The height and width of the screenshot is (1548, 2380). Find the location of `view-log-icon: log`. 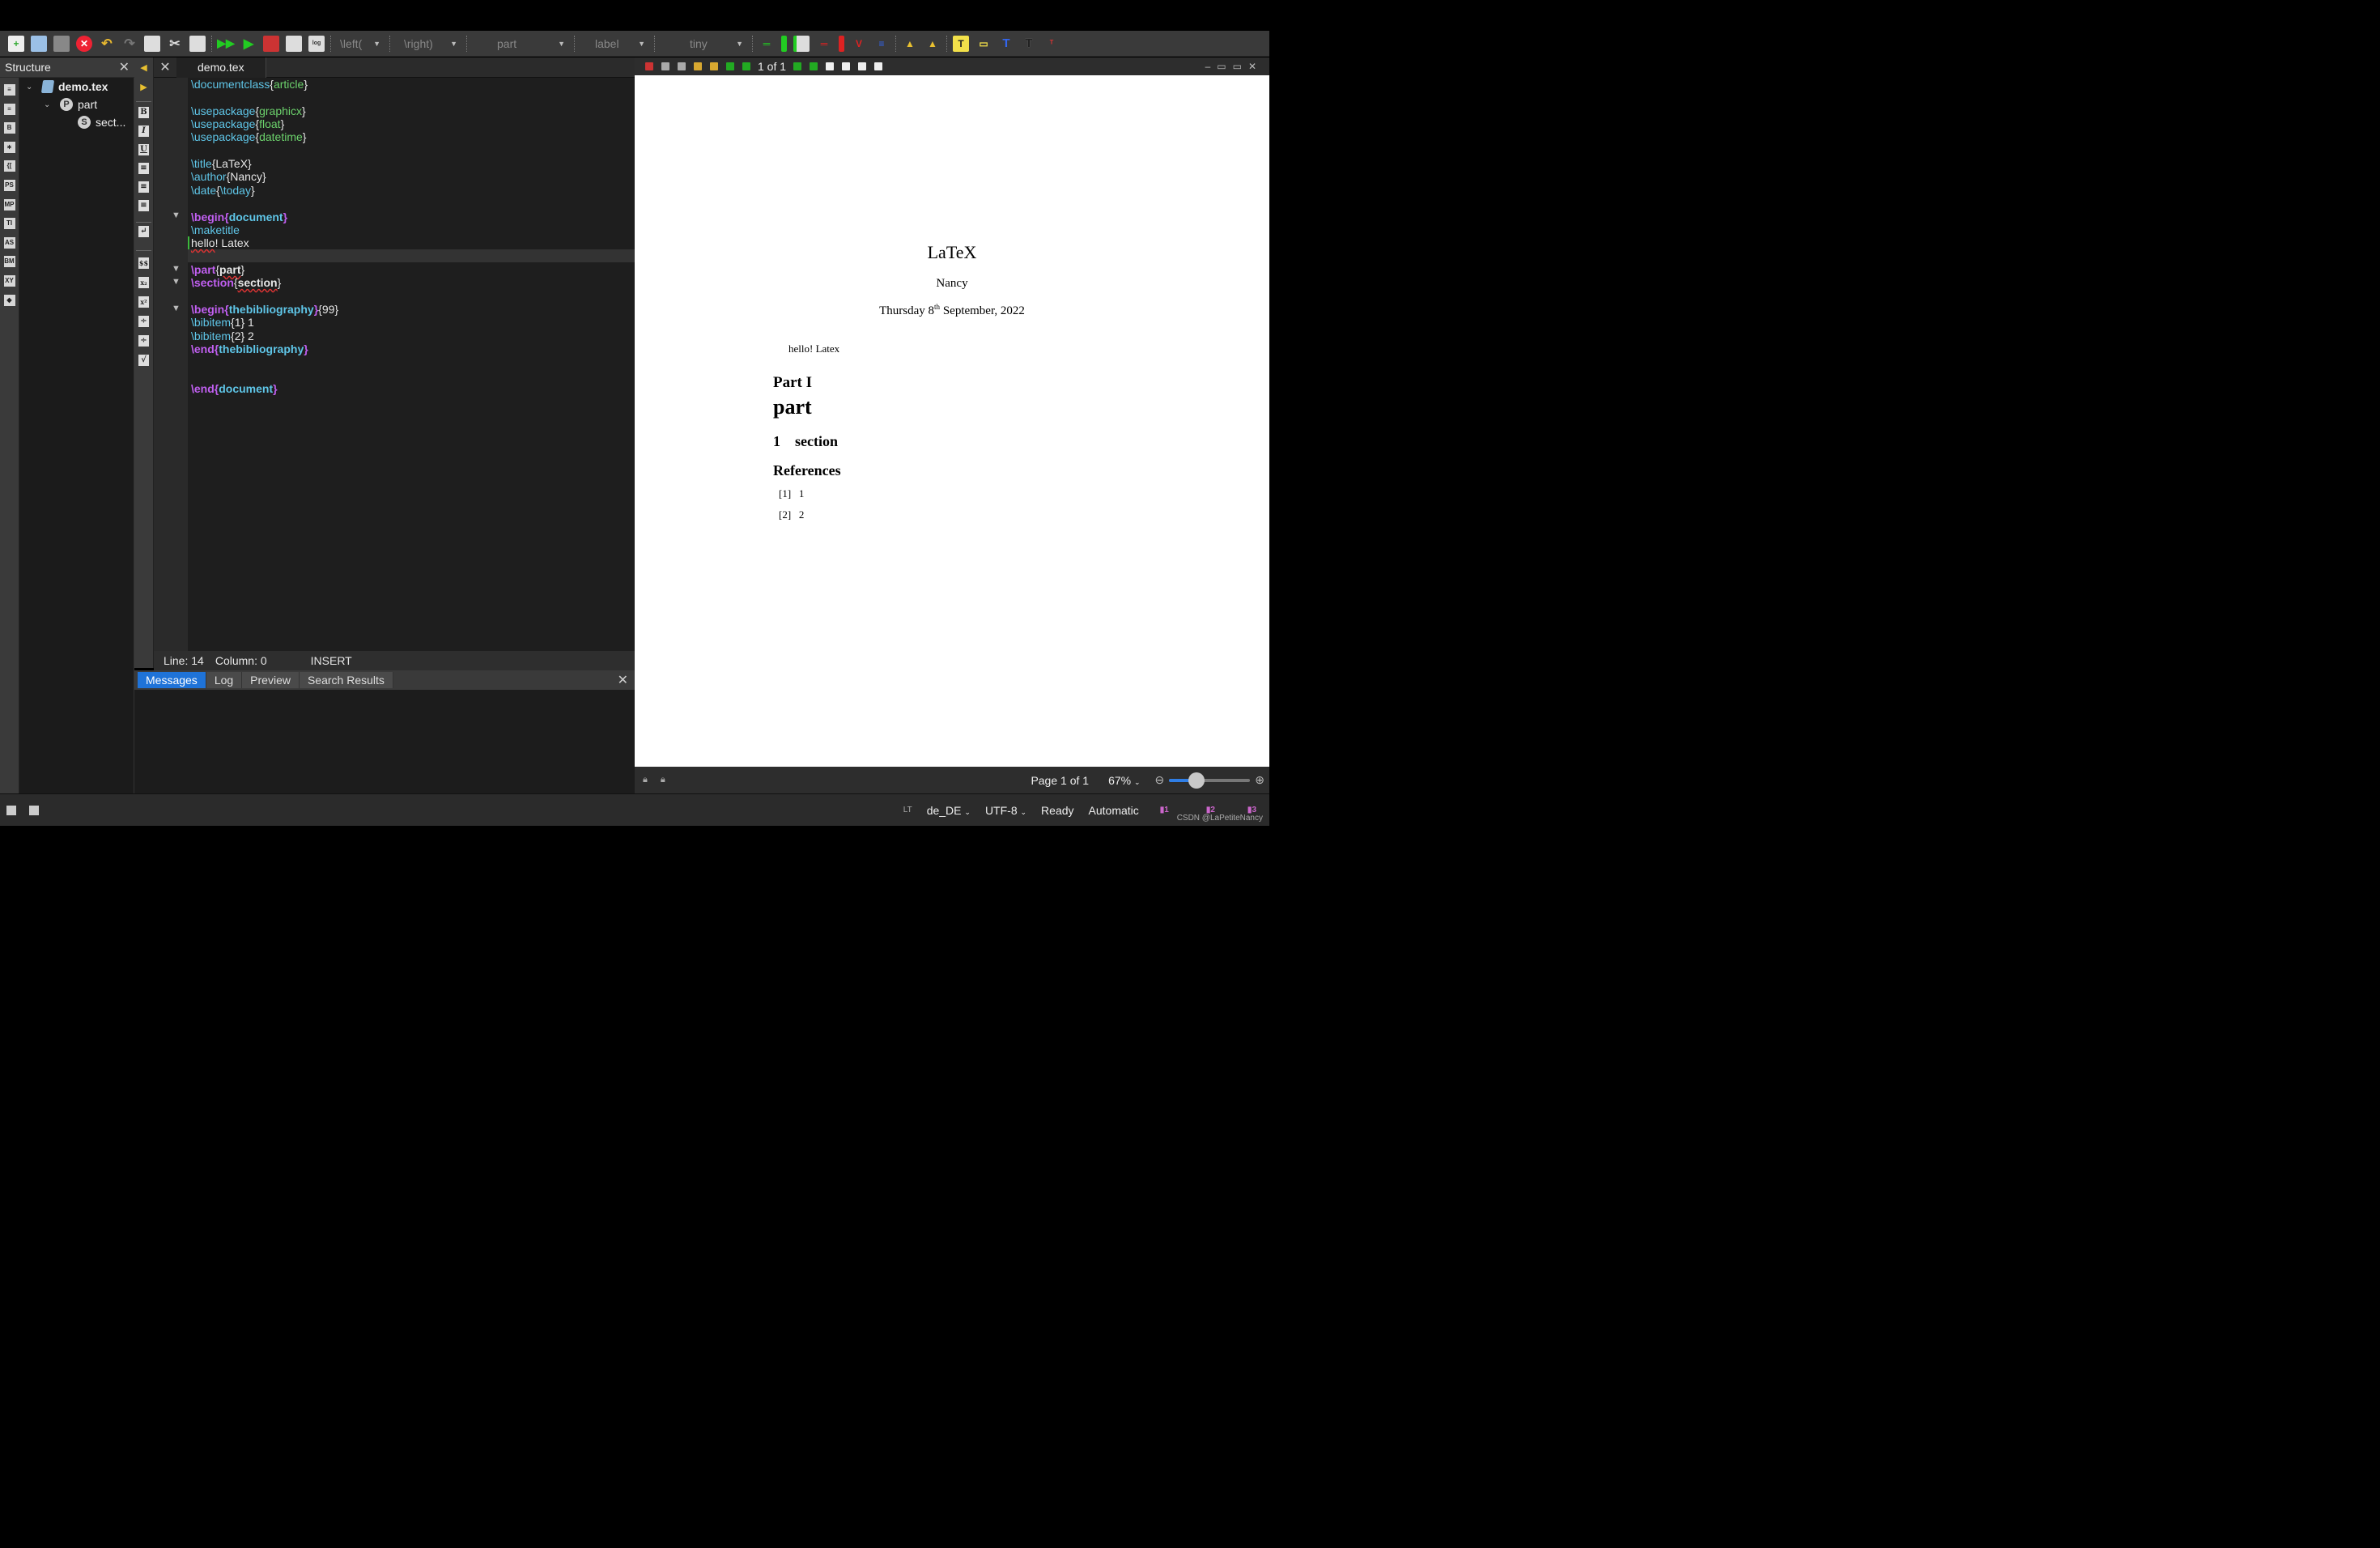

view-log-icon: log is located at coordinates (316, 44).